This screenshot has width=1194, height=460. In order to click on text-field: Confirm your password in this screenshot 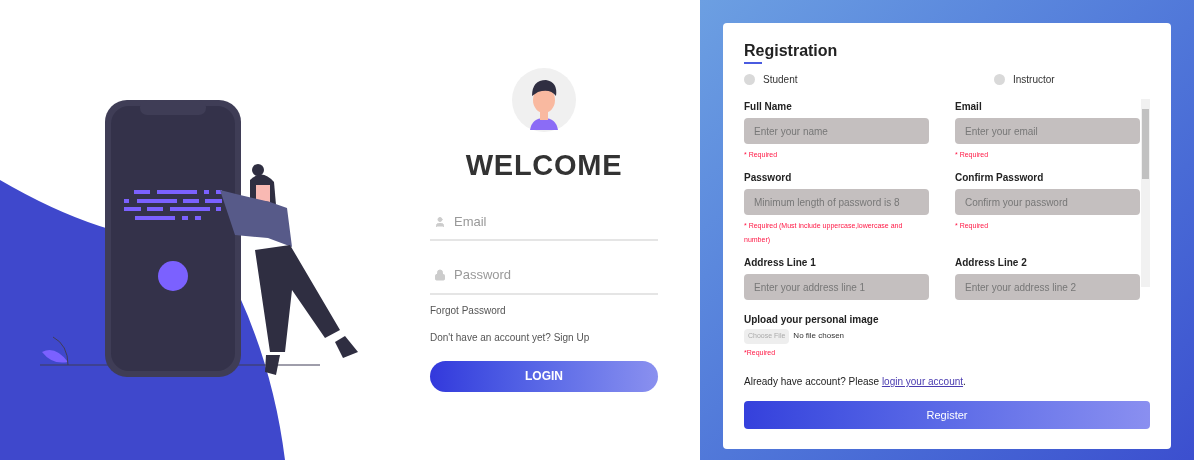, I will do `click(1047, 202)`.